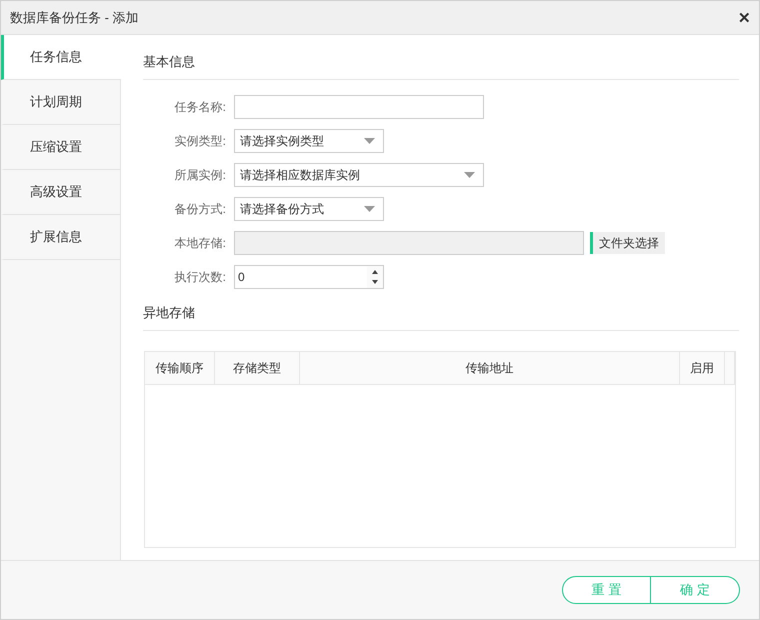 This screenshot has height=620, width=760. What do you see at coordinates (744, 17) in the screenshot?
I see `close-button: ✕` at bounding box center [744, 17].